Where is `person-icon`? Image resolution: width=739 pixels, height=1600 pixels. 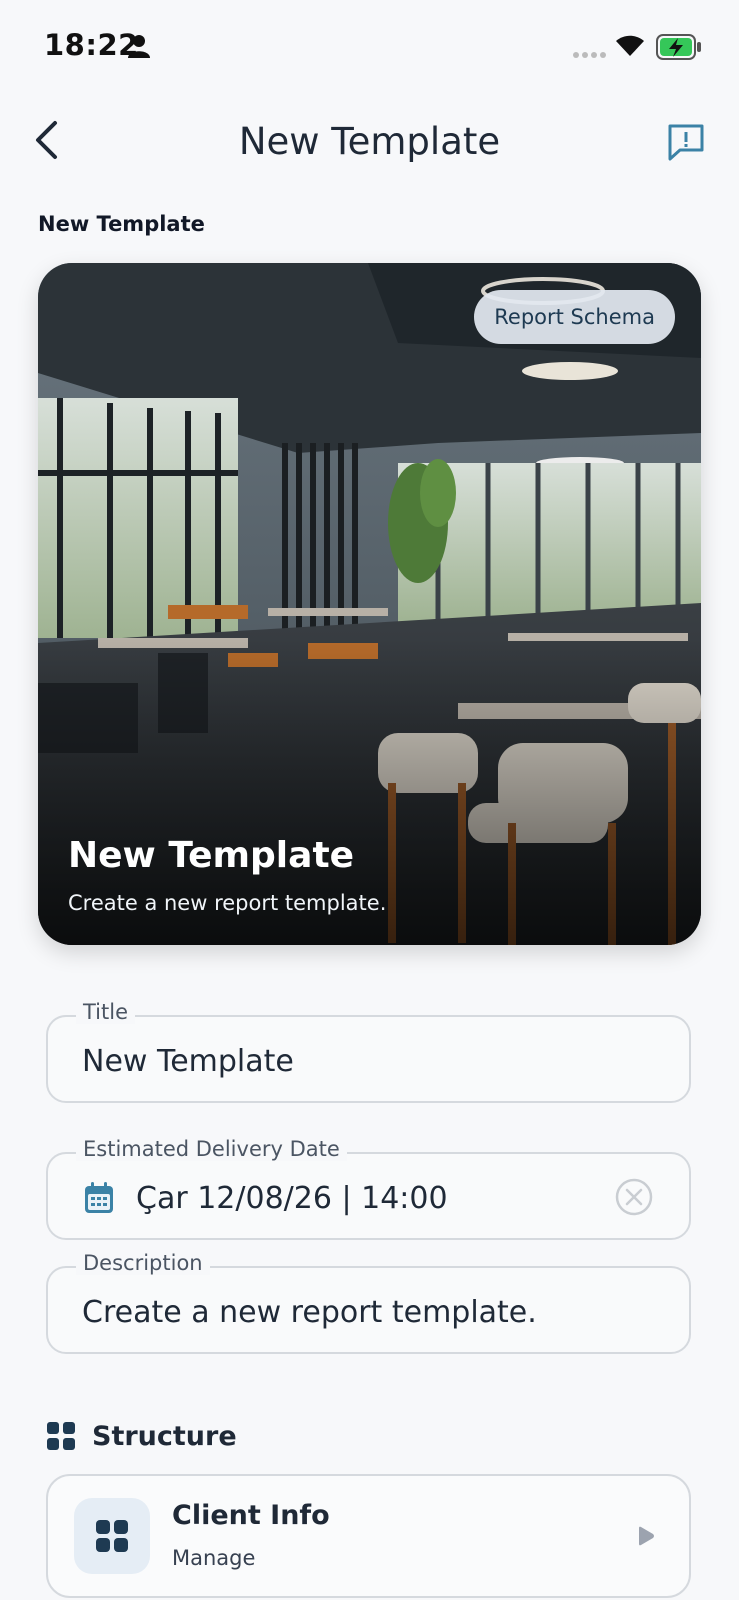
person-icon is located at coordinates (139, 46).